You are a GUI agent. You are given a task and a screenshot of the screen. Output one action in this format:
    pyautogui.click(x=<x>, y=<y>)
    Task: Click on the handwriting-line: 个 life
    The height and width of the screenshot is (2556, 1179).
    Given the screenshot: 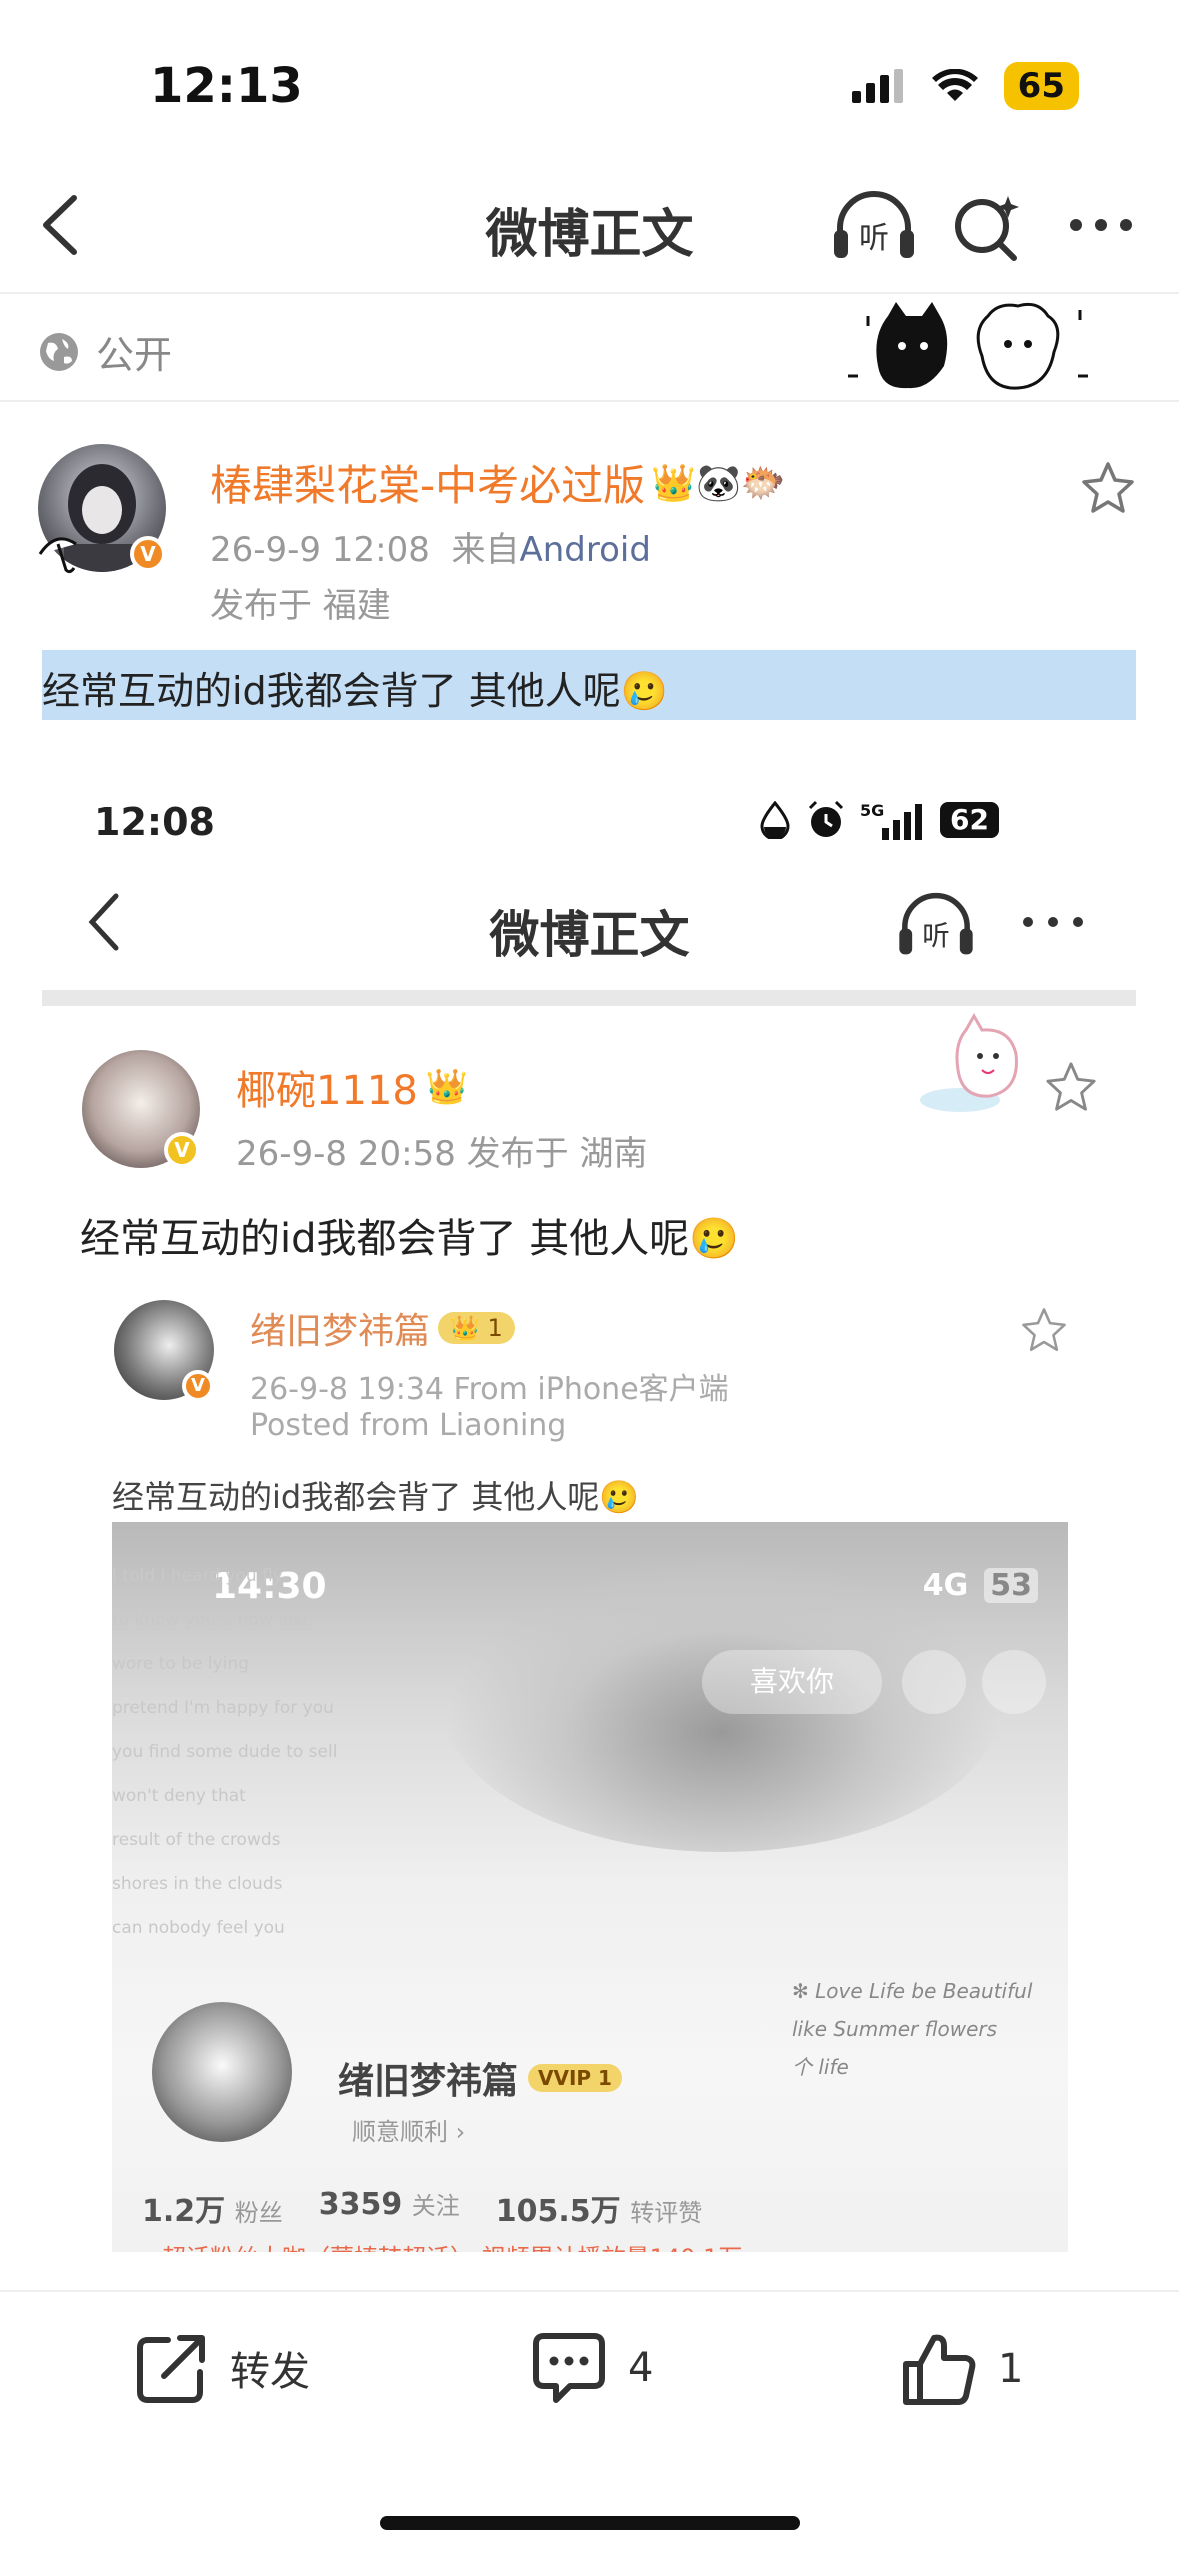 What is the action you would take?
    pyautogui.click(x=820, y=2067)
    